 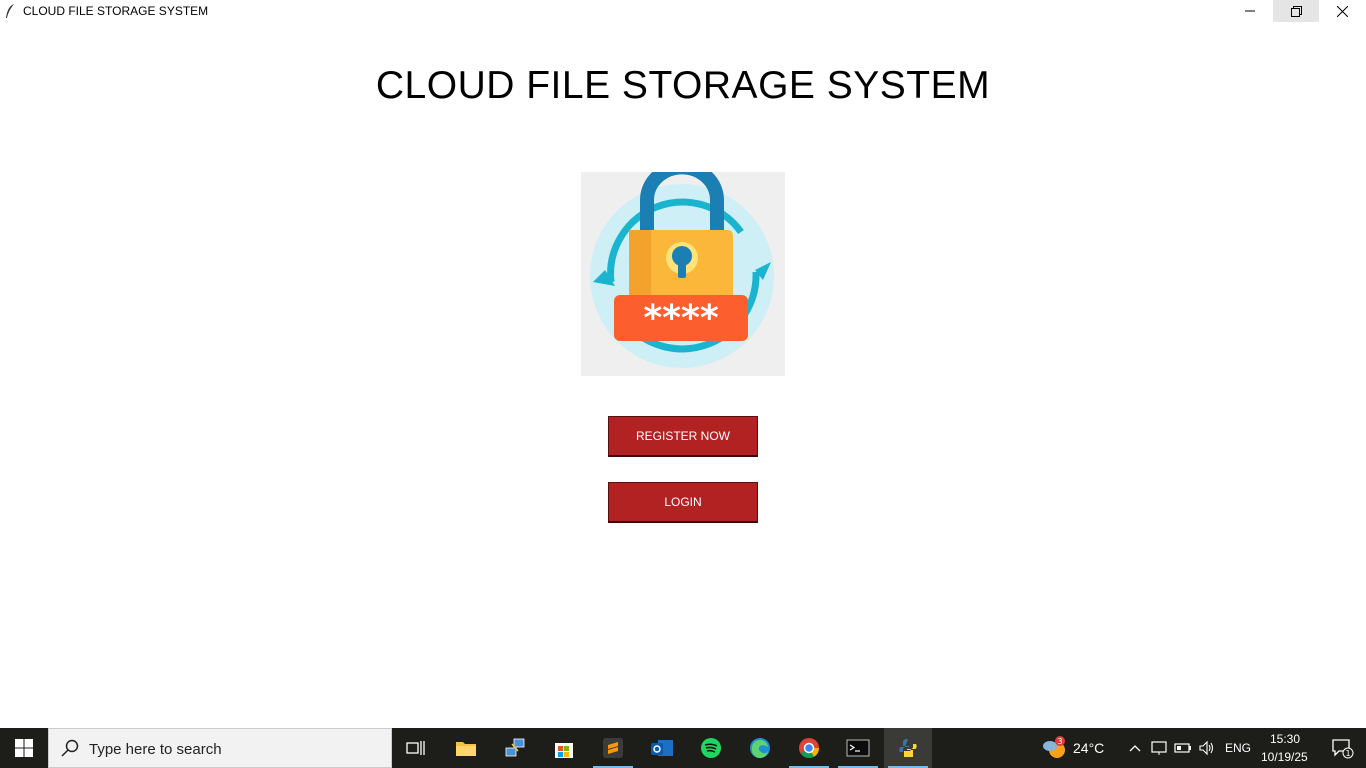 I want to click on taskbar-search-box: Type here to search, so click(x=220, y=748).